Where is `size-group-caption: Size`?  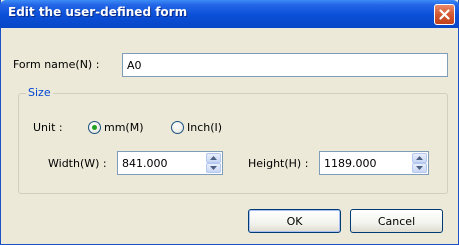
size-group-caption: Size is located at coordinates (39, 92).